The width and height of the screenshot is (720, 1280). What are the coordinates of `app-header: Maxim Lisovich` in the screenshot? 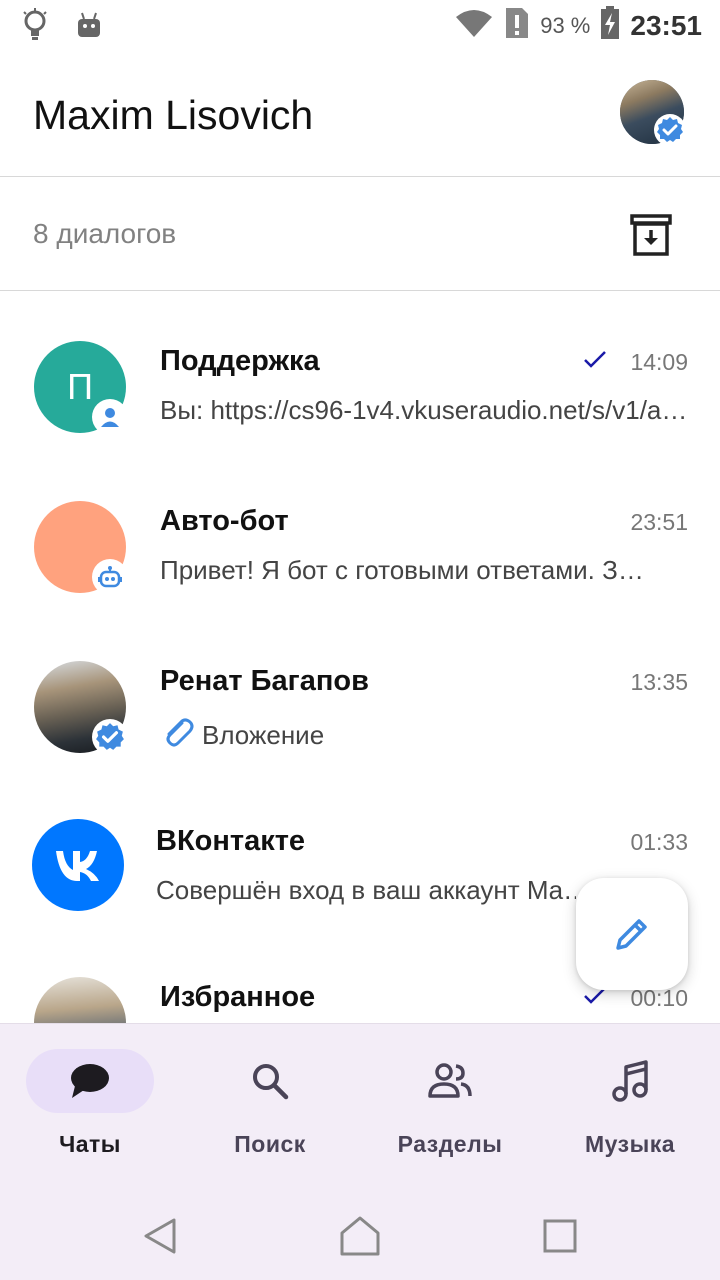 It's located at (360, 114).